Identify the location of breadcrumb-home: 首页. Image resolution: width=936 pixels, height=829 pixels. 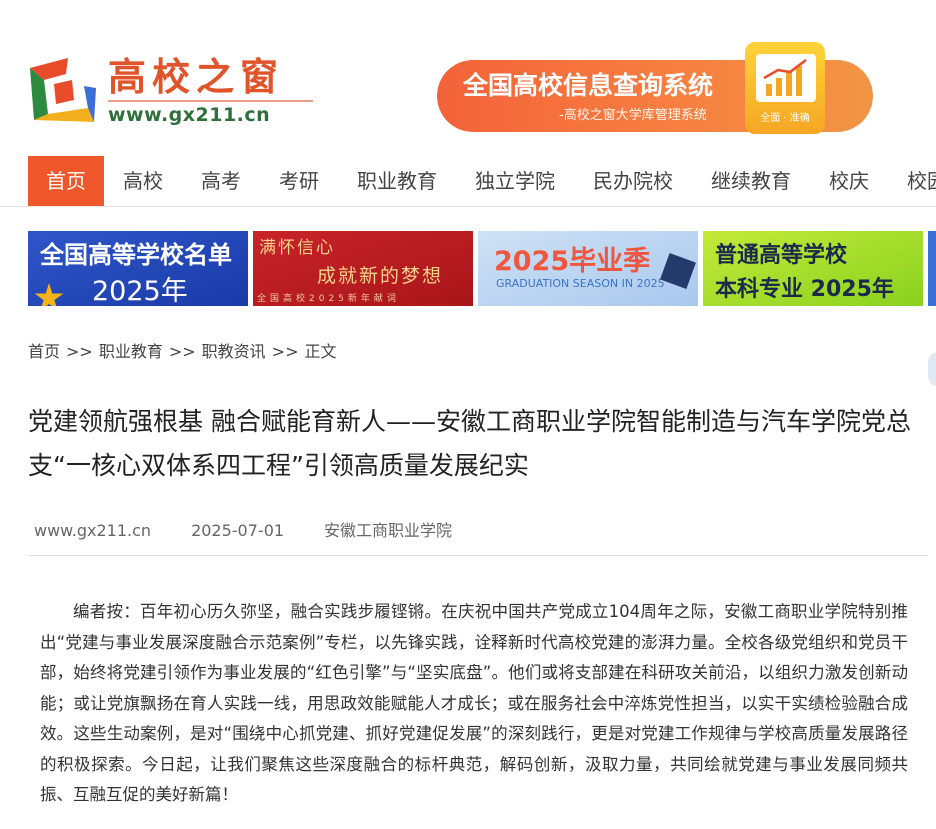
(44, 351).